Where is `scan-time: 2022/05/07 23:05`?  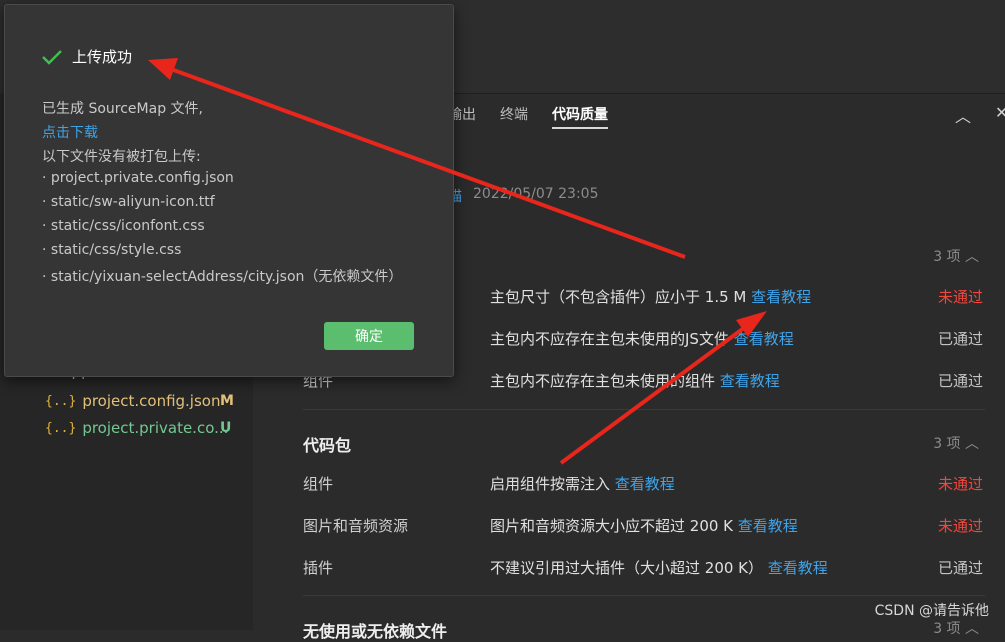
scan-time: 2022/05/07 23:05 is located at coordinates (536, 194).